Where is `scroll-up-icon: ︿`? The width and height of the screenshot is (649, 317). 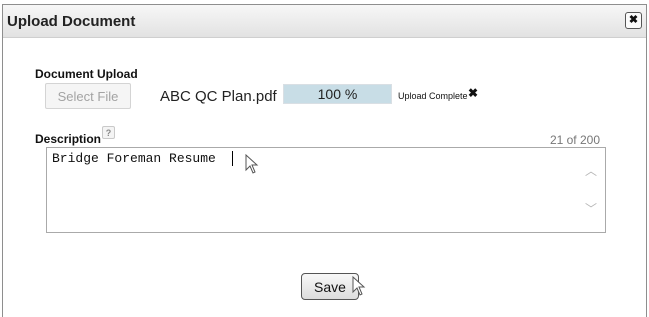 scroll-up-icon: ︿ is located at coordinates (591, 170).